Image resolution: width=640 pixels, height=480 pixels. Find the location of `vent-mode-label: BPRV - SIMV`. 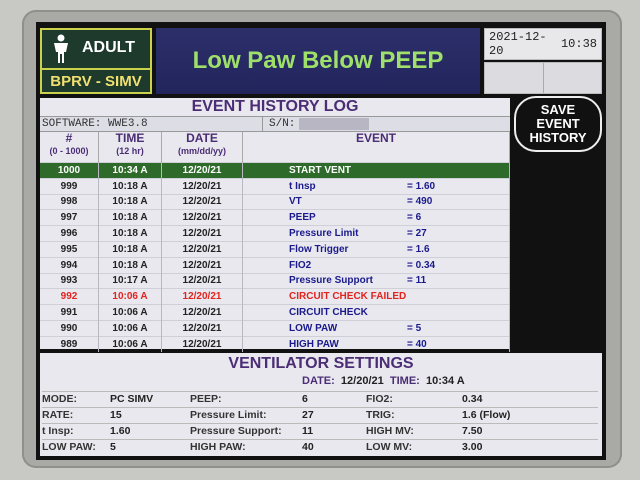

vent-mode-label: BPRV - SIMV is located at coordinates (96, 81).